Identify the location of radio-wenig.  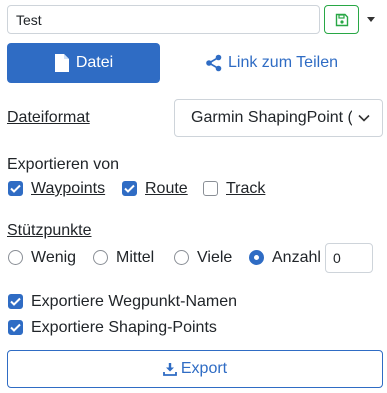
(15, 257).